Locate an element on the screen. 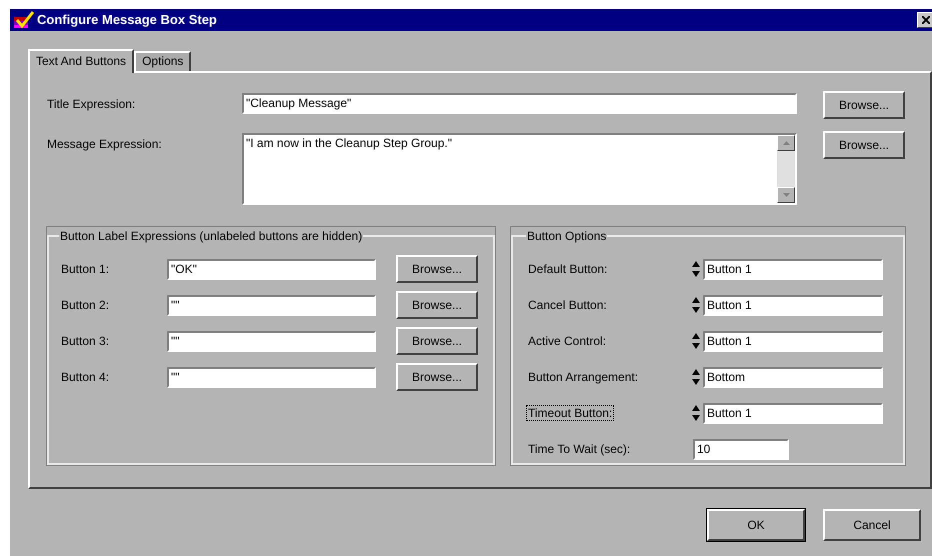 The height and width of the screenshot is (556, 932). time-field: 10 is located at coordinates (741, 449).